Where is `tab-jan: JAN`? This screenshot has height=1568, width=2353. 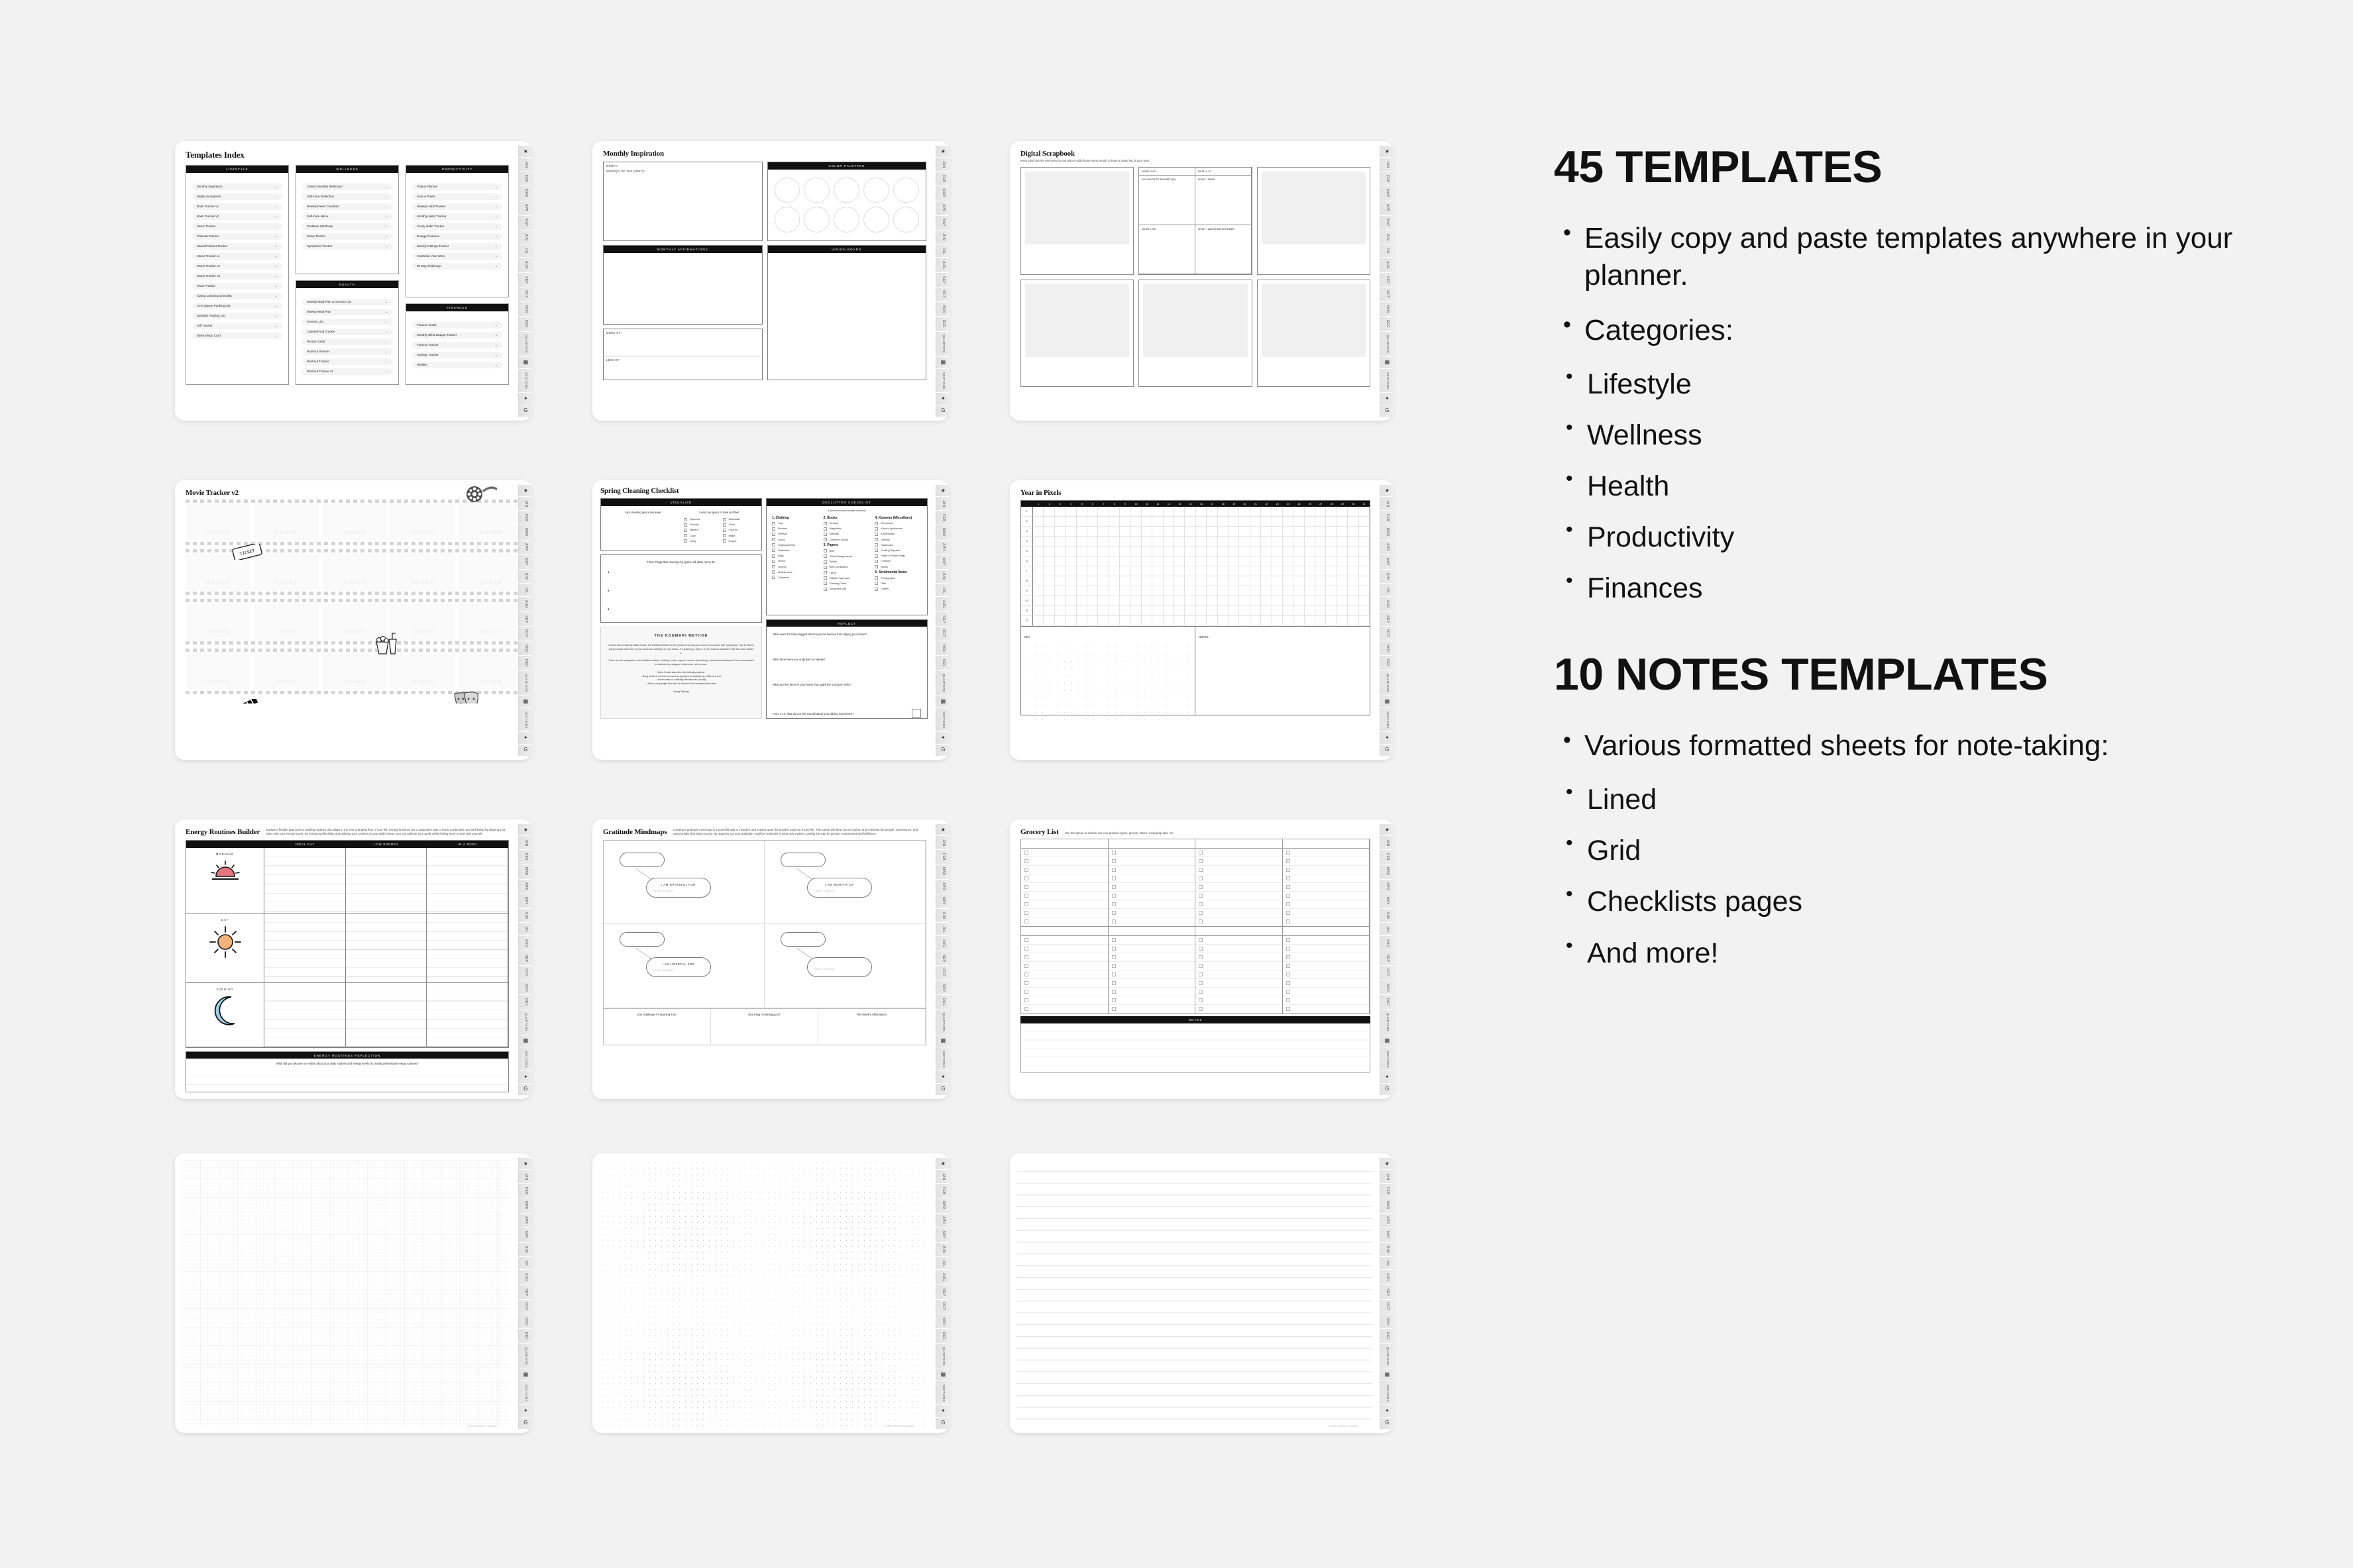 tab-jan: JAN is located at coordinates (943, 164).